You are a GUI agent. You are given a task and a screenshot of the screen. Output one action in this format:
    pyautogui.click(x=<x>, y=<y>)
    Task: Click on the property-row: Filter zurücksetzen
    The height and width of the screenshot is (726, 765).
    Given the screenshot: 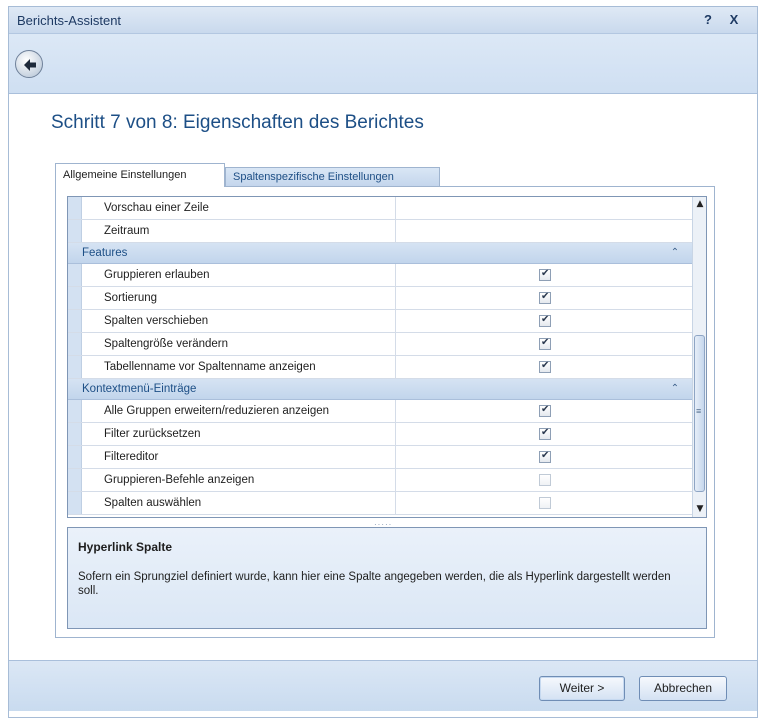 What is the action you would take?
    pyautogui.click(x=380, y=434)
    